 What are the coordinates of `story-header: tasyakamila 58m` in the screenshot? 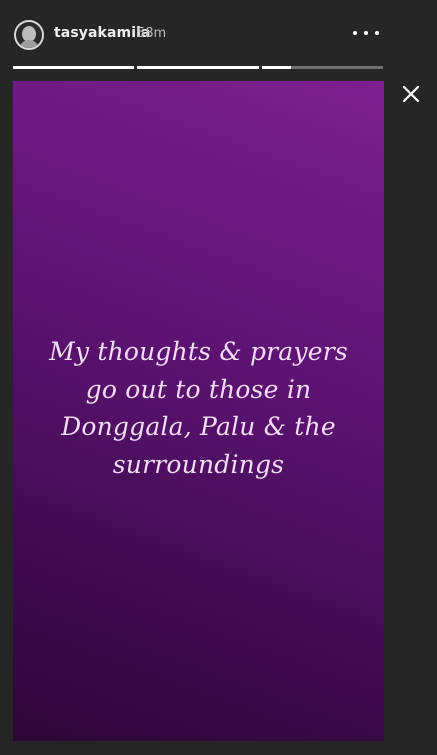 It's located at (218, 35).